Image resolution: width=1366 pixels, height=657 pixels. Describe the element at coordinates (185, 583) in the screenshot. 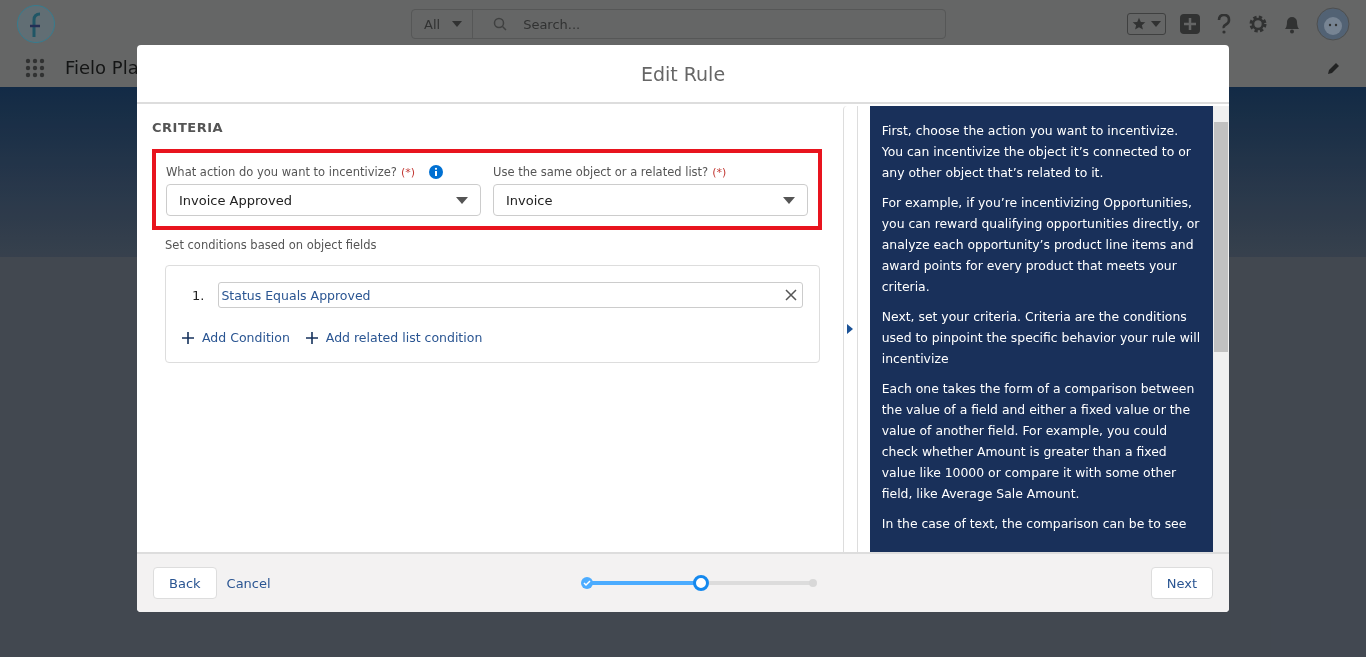

I see `back-button: Back` at that location.